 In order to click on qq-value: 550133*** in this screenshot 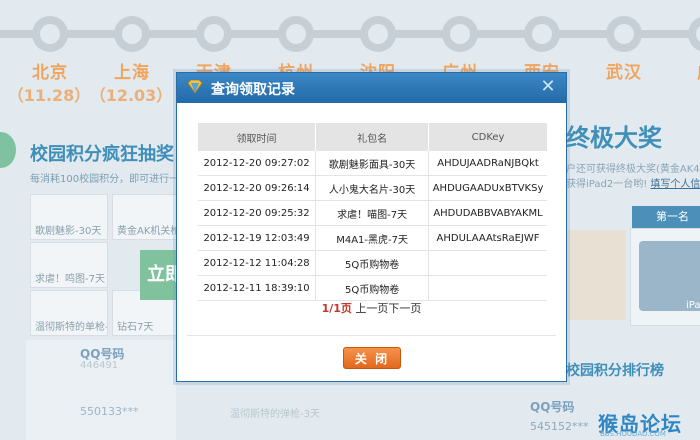, I will do `click(109, 411)`.